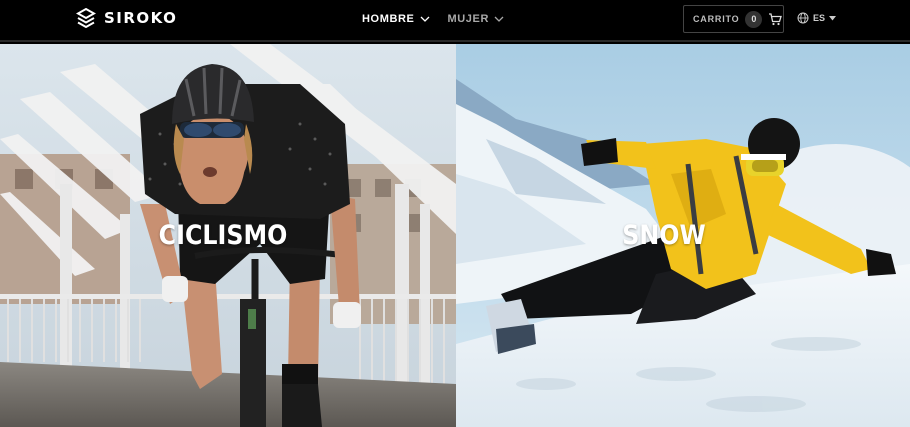  I want to click on cart-button: CARRITO 0, so click(733, 19).